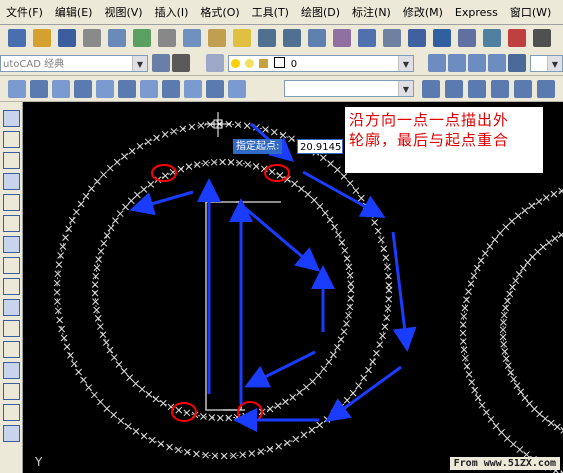 The height and width of the screenshot is (473, 563). Describe the element at coordinates (321, 63) in the screenshot. I see `layer-combo: 0 ▼` at that location.